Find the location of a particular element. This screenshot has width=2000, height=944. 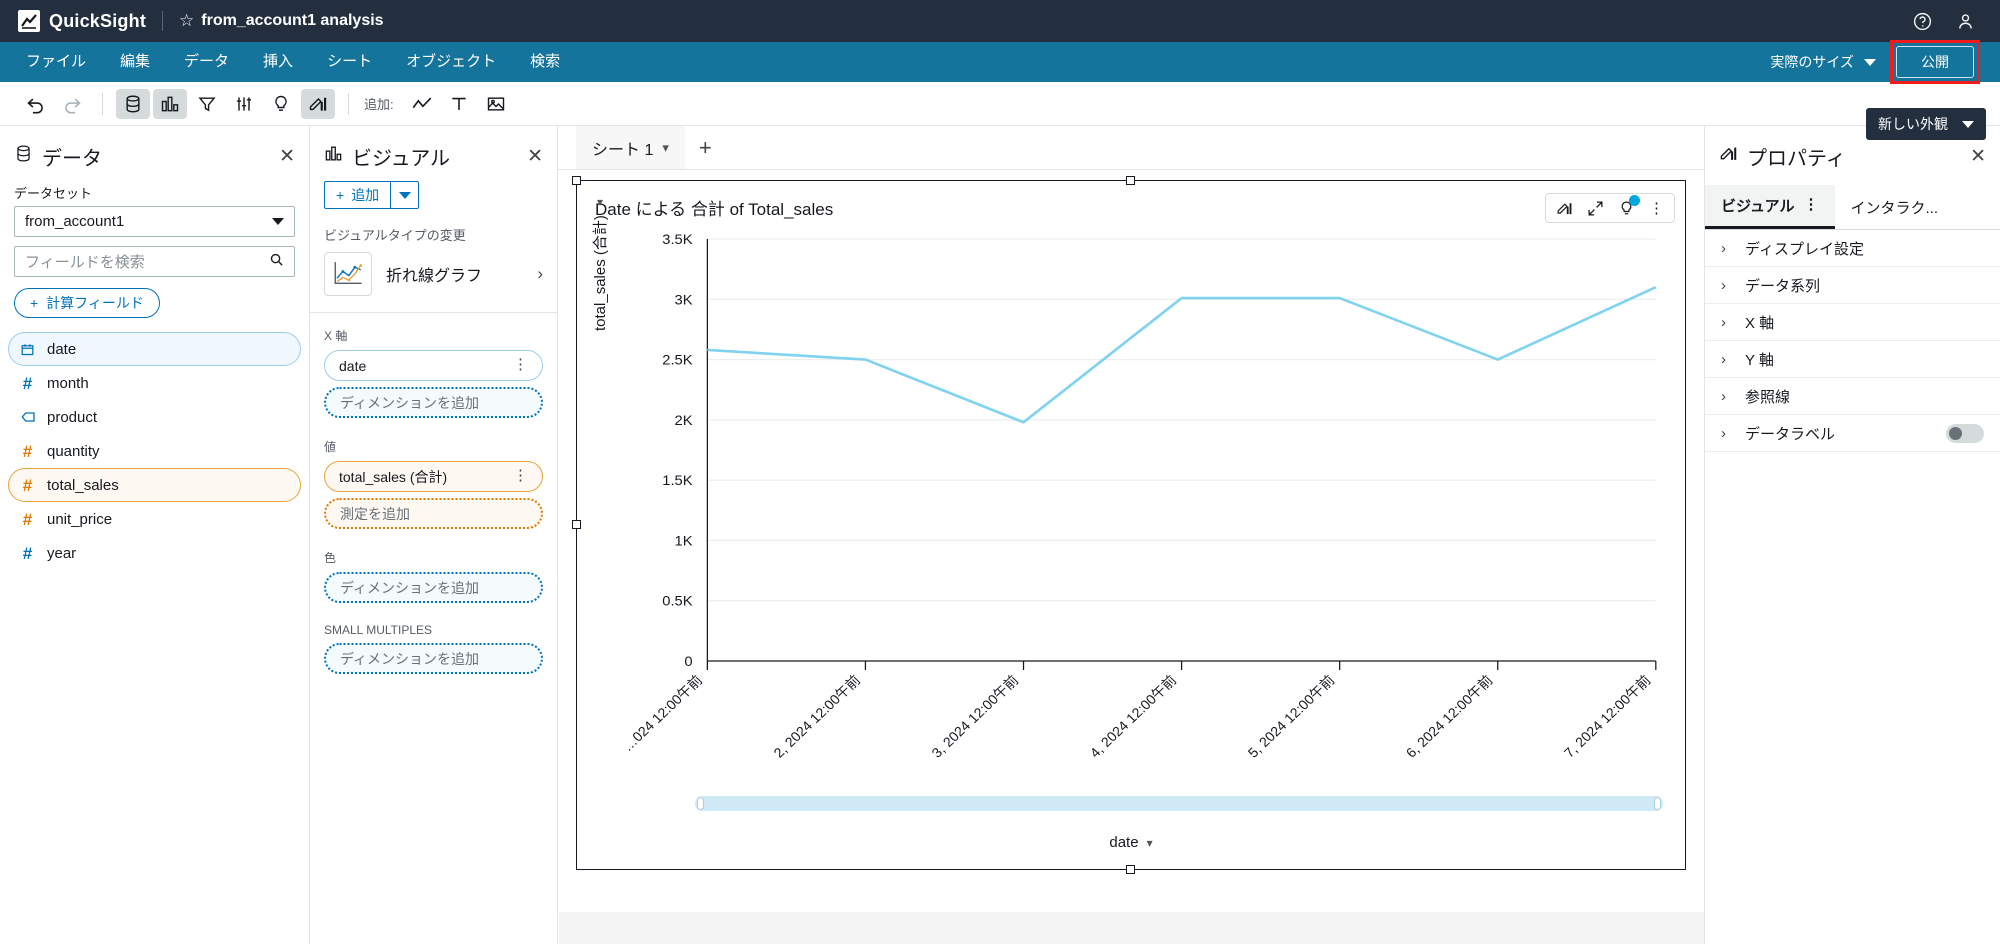

filter-icon is located at coordinates (207, 104).